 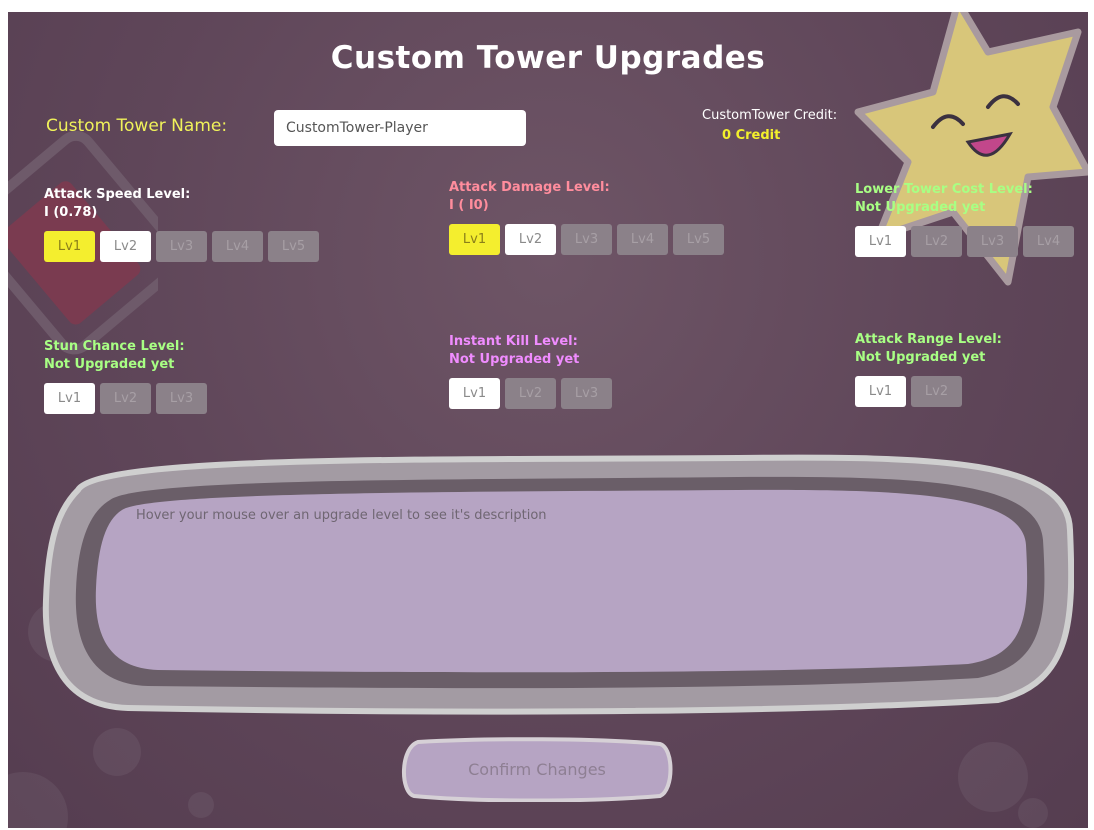 What do you see at coordinates (513, 341) in the screenshot?
I see `upgrade-title: Instant Kill Level:` at bounding box center [513, 341].